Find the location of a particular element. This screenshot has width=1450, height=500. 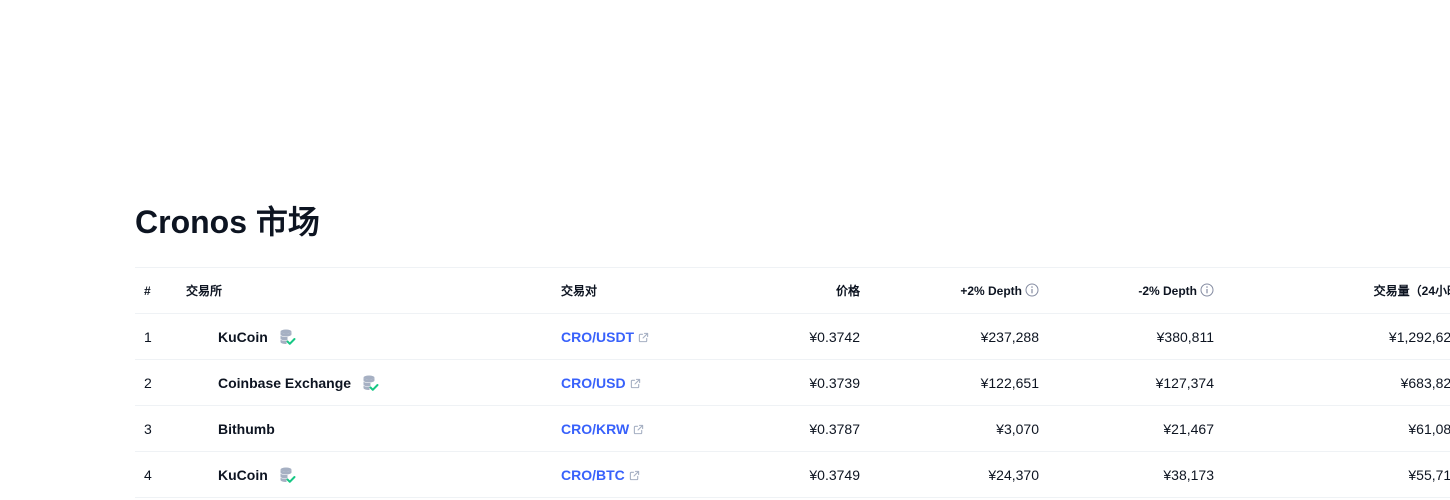

header-volume: 交易量（24小时 is located at coordinates (1332, 290).